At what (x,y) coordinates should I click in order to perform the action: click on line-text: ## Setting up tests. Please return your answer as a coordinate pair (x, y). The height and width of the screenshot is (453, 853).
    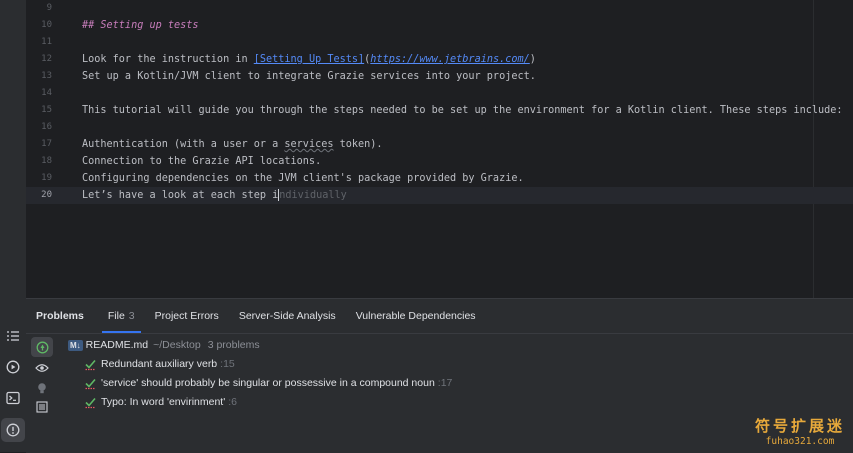
    Looking at the image, I should click on (140, 25).